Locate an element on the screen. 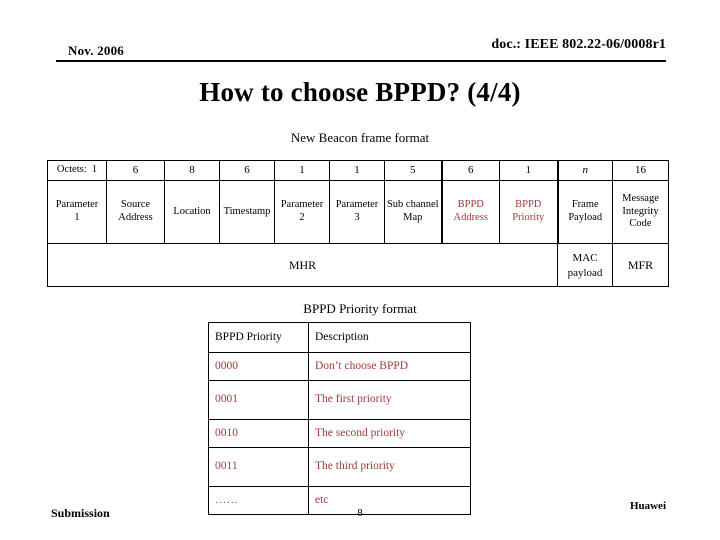 The image size is (720, 540). table-row: 0011 The third priority is located at coordinates (339, 467).